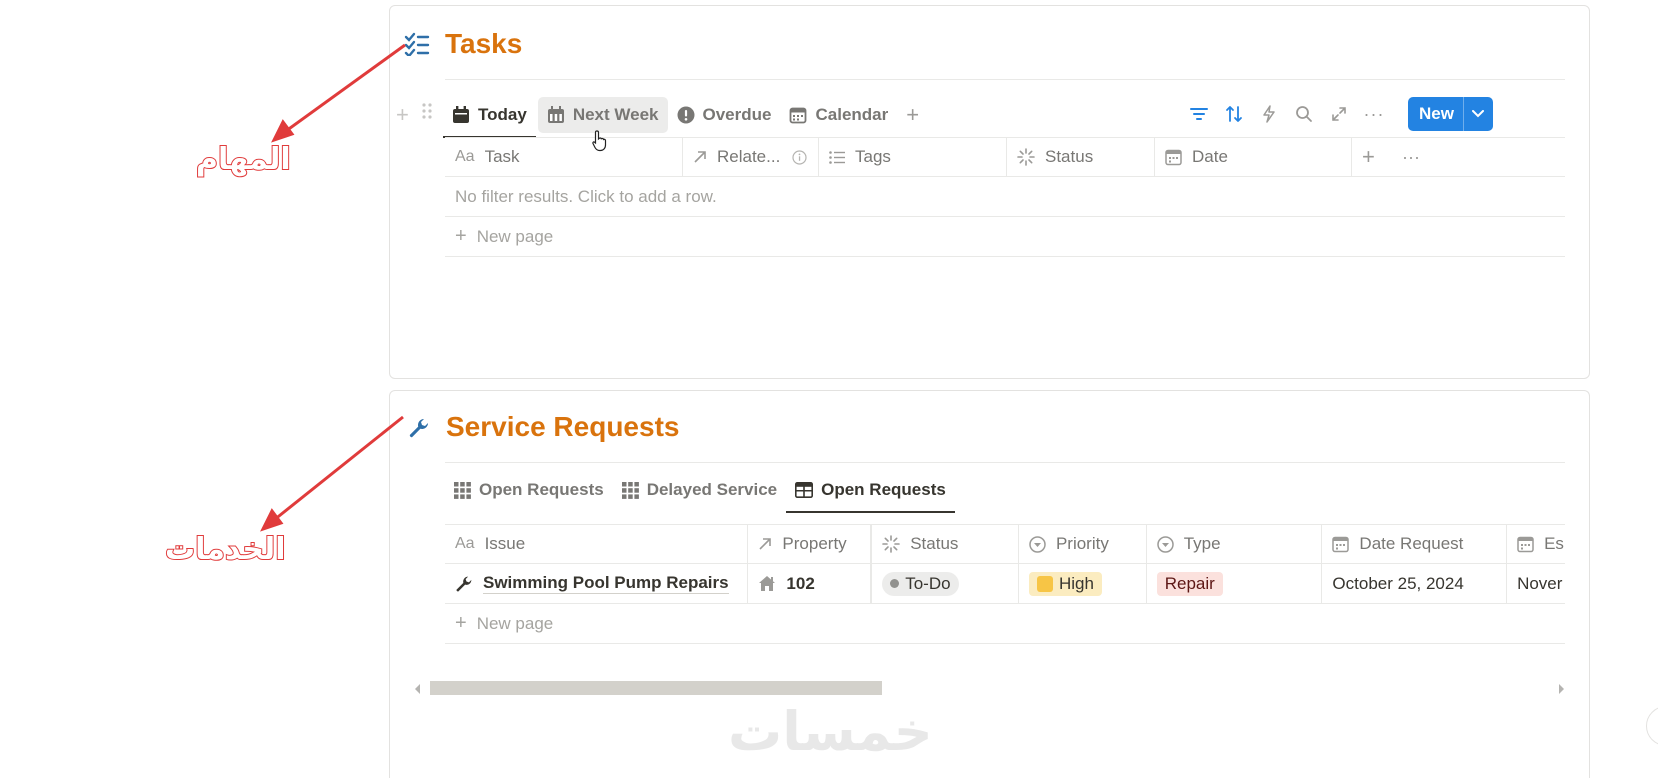  What do you see at coordinates (418, 691) in the screenshot?
I see `scroll-left-icon` at bounding box center [418, 691].